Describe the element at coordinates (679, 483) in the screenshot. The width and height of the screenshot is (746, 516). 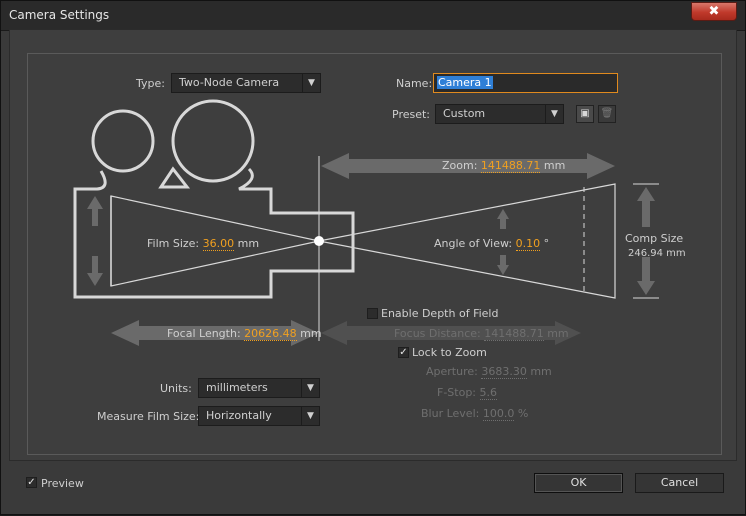
I see `cancel-button: Cancel` at that location.